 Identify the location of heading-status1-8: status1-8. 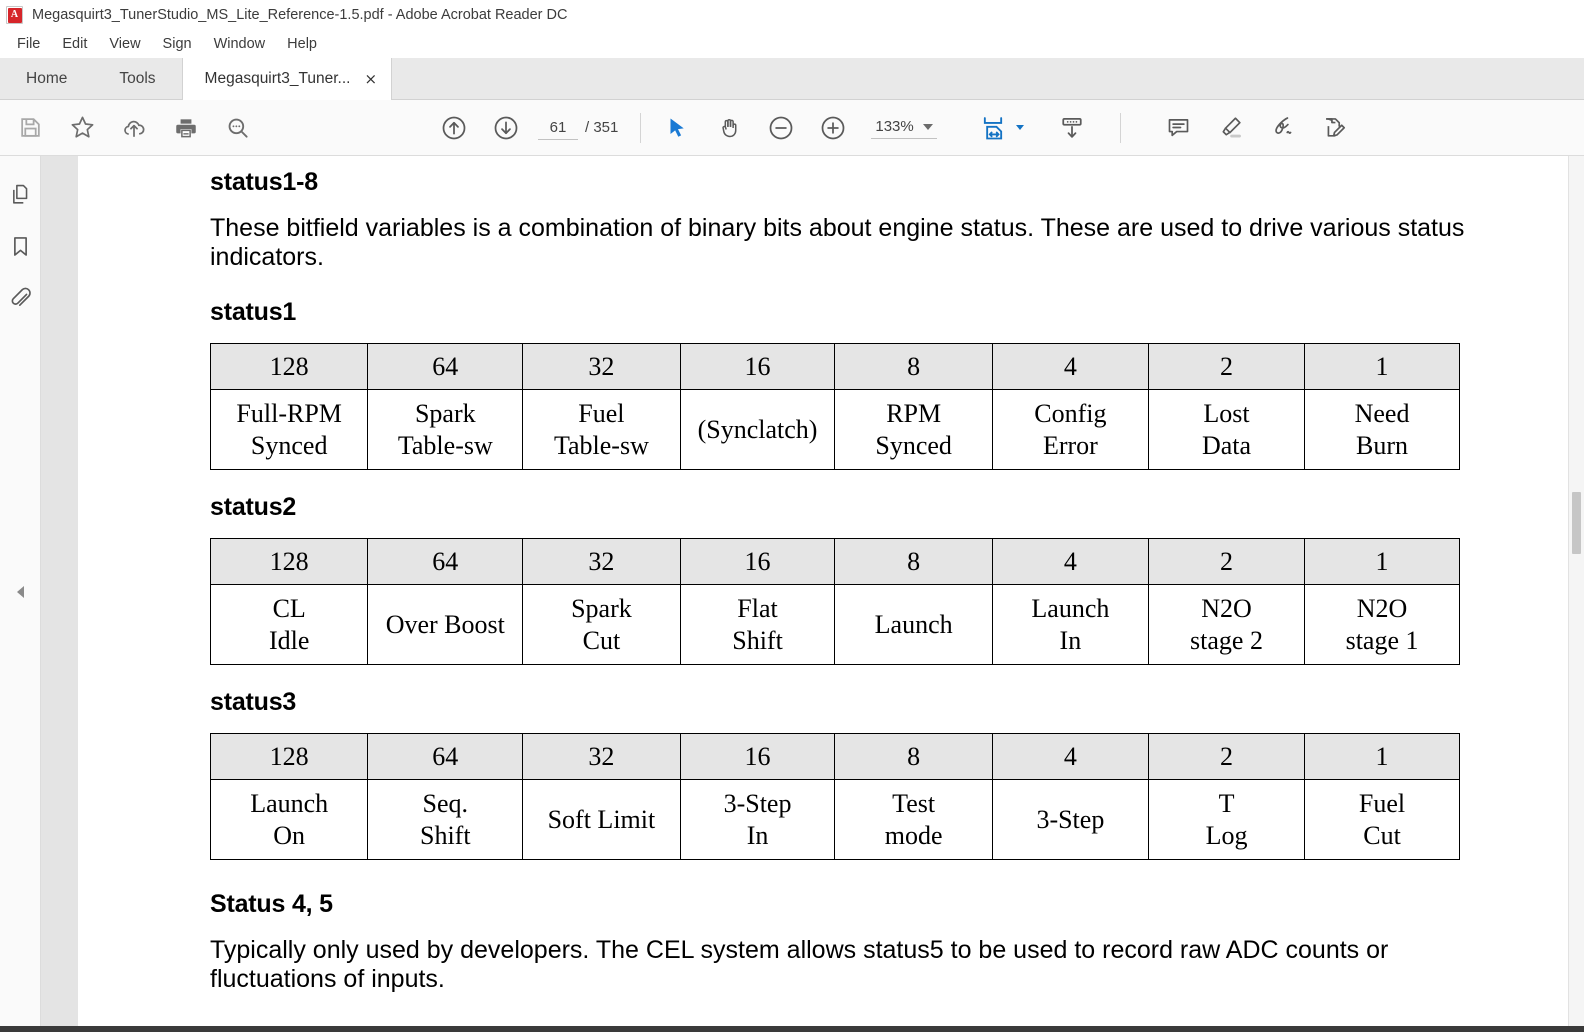
(264, 182).